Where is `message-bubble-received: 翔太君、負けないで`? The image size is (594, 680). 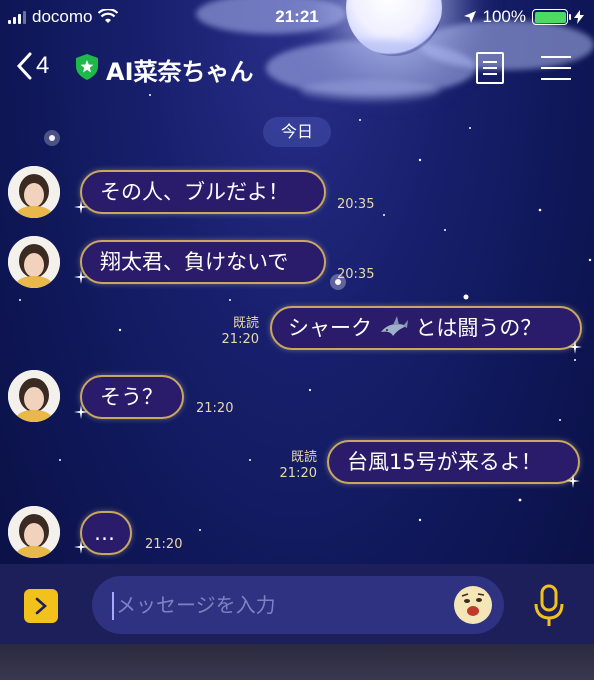 message-bubble-received: 翔太君、負けないで is located at coordinates (203, 262).